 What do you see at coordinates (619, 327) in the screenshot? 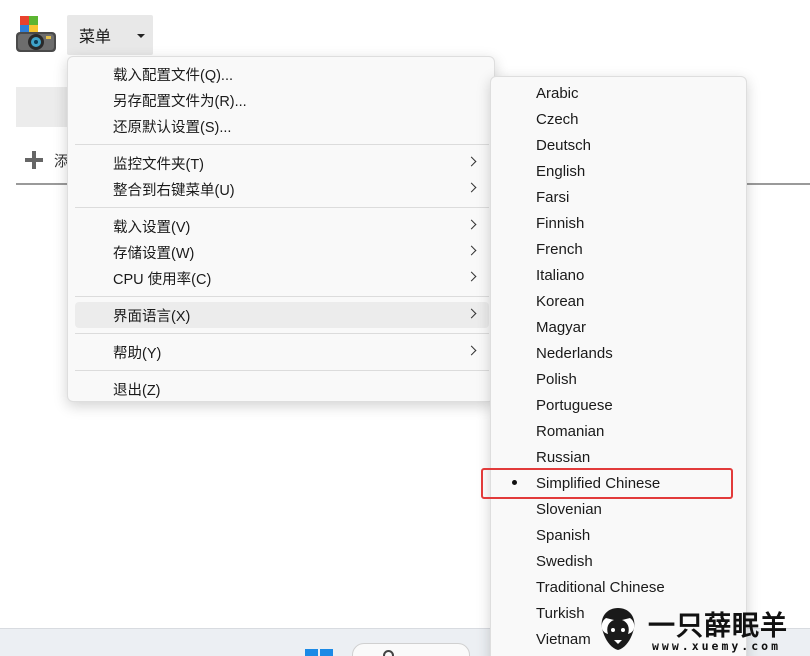
I see `language-option: Magyar` at bounding box center [619, 327].